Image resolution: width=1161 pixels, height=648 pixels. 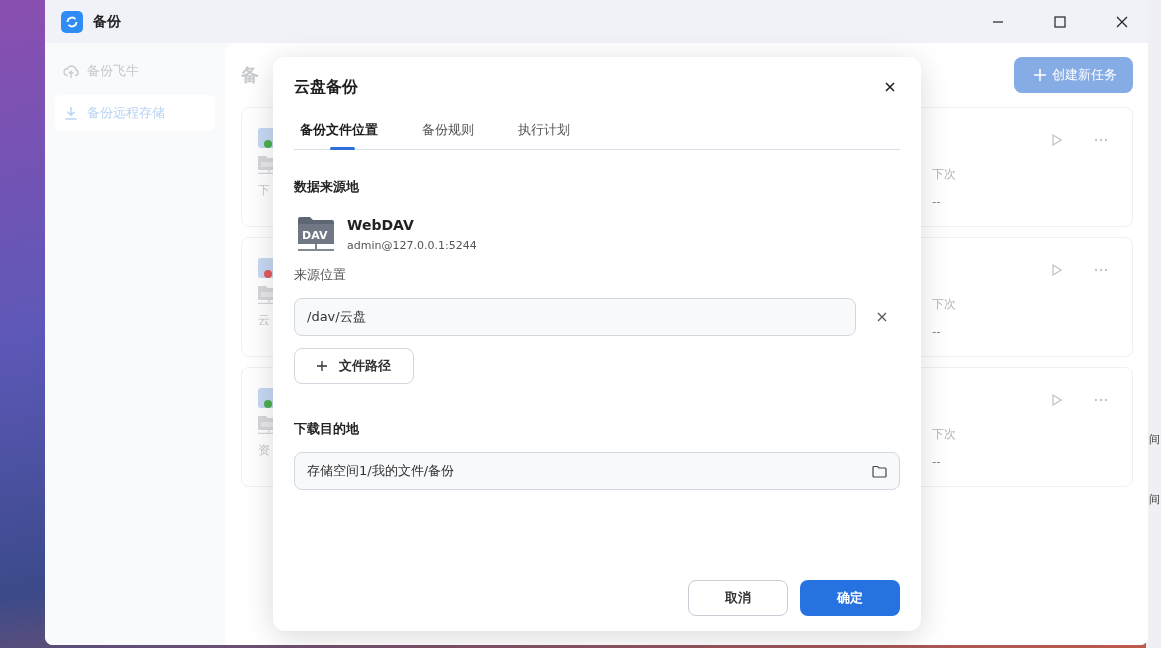 What do you see at coordinates (326, 87) in the screenshot?
I see `dialog-title: 云盘备份` at bounding box center [326, 87].